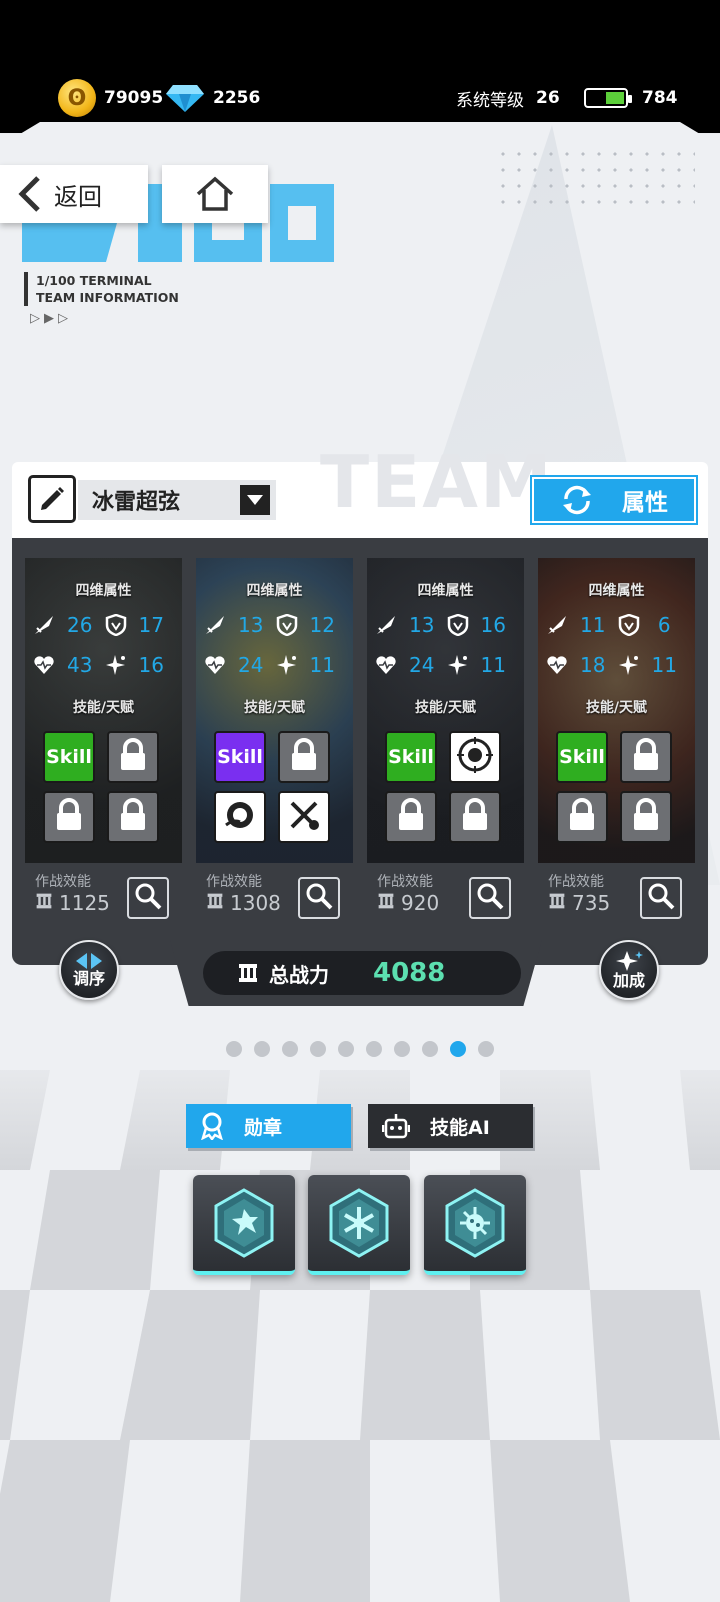  What do you see at coordinates (548, 98) in the screenshot?
I see `system-level-value: 26` at bounding box center [548, 98].